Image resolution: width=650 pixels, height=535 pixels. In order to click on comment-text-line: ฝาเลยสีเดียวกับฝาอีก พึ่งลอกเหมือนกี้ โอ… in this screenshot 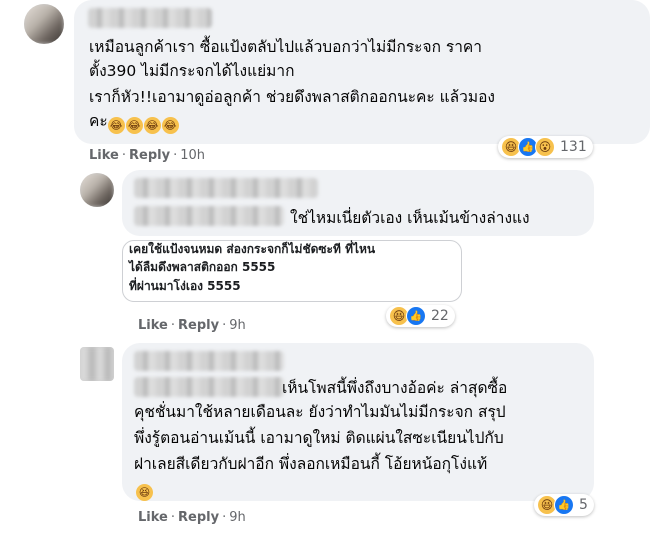, I will do `click(311, 464)`.